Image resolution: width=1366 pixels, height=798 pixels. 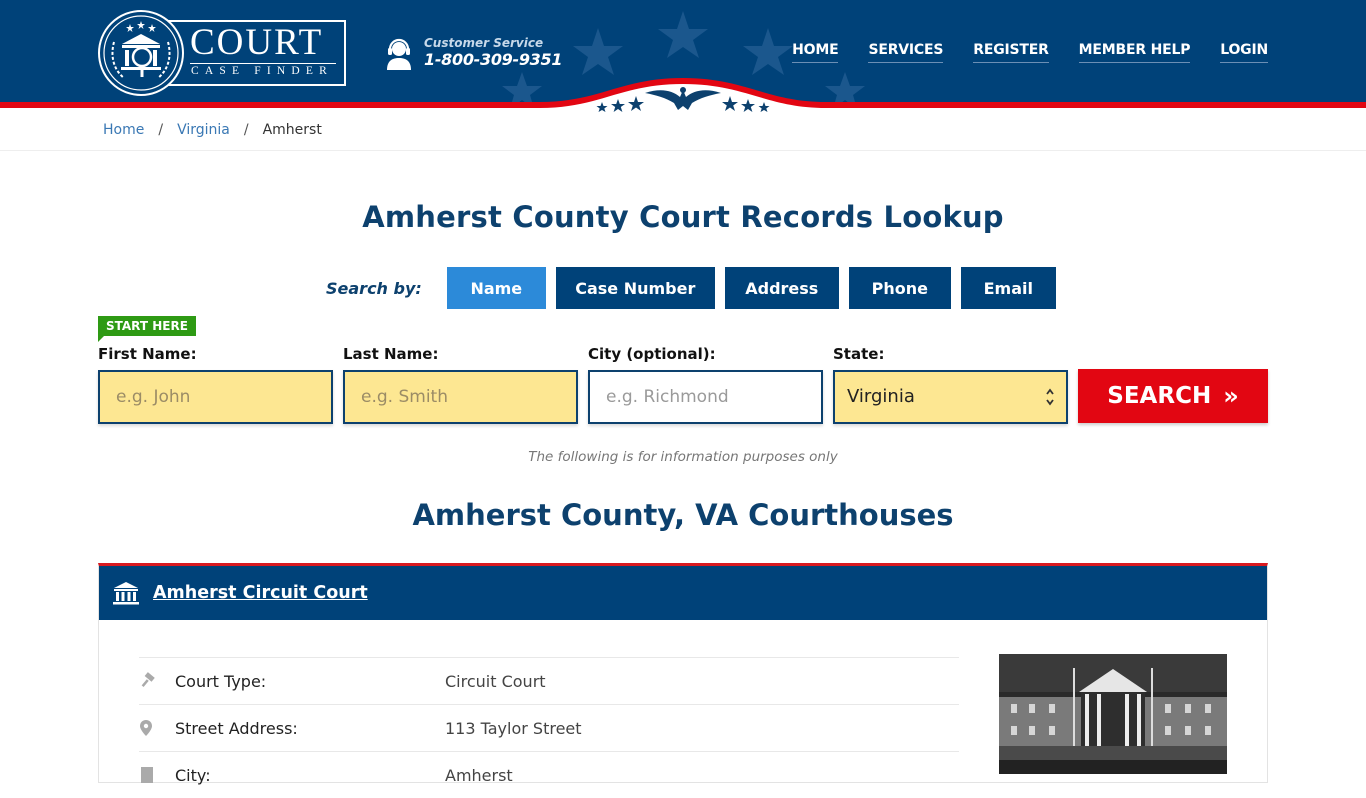 What do you see at coordinates (549, 680) in the screenshot?
I see `detail-row: Court Type: Circuit Court` at bounding box center [549, 680].